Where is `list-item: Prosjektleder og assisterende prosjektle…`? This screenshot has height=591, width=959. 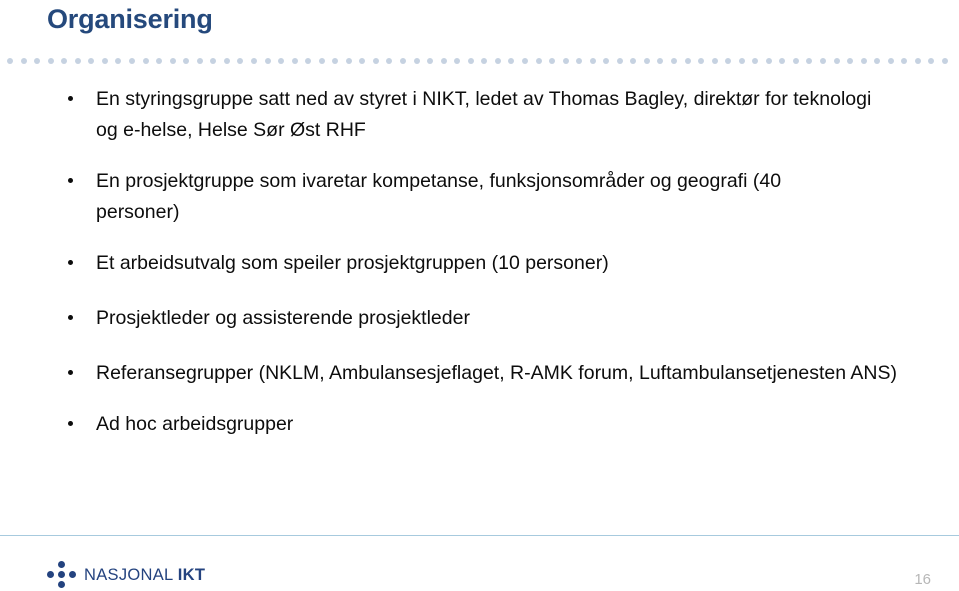 list-item: Prosjektleder og assisterende prosjektle… is located at coordinates (502, 318).